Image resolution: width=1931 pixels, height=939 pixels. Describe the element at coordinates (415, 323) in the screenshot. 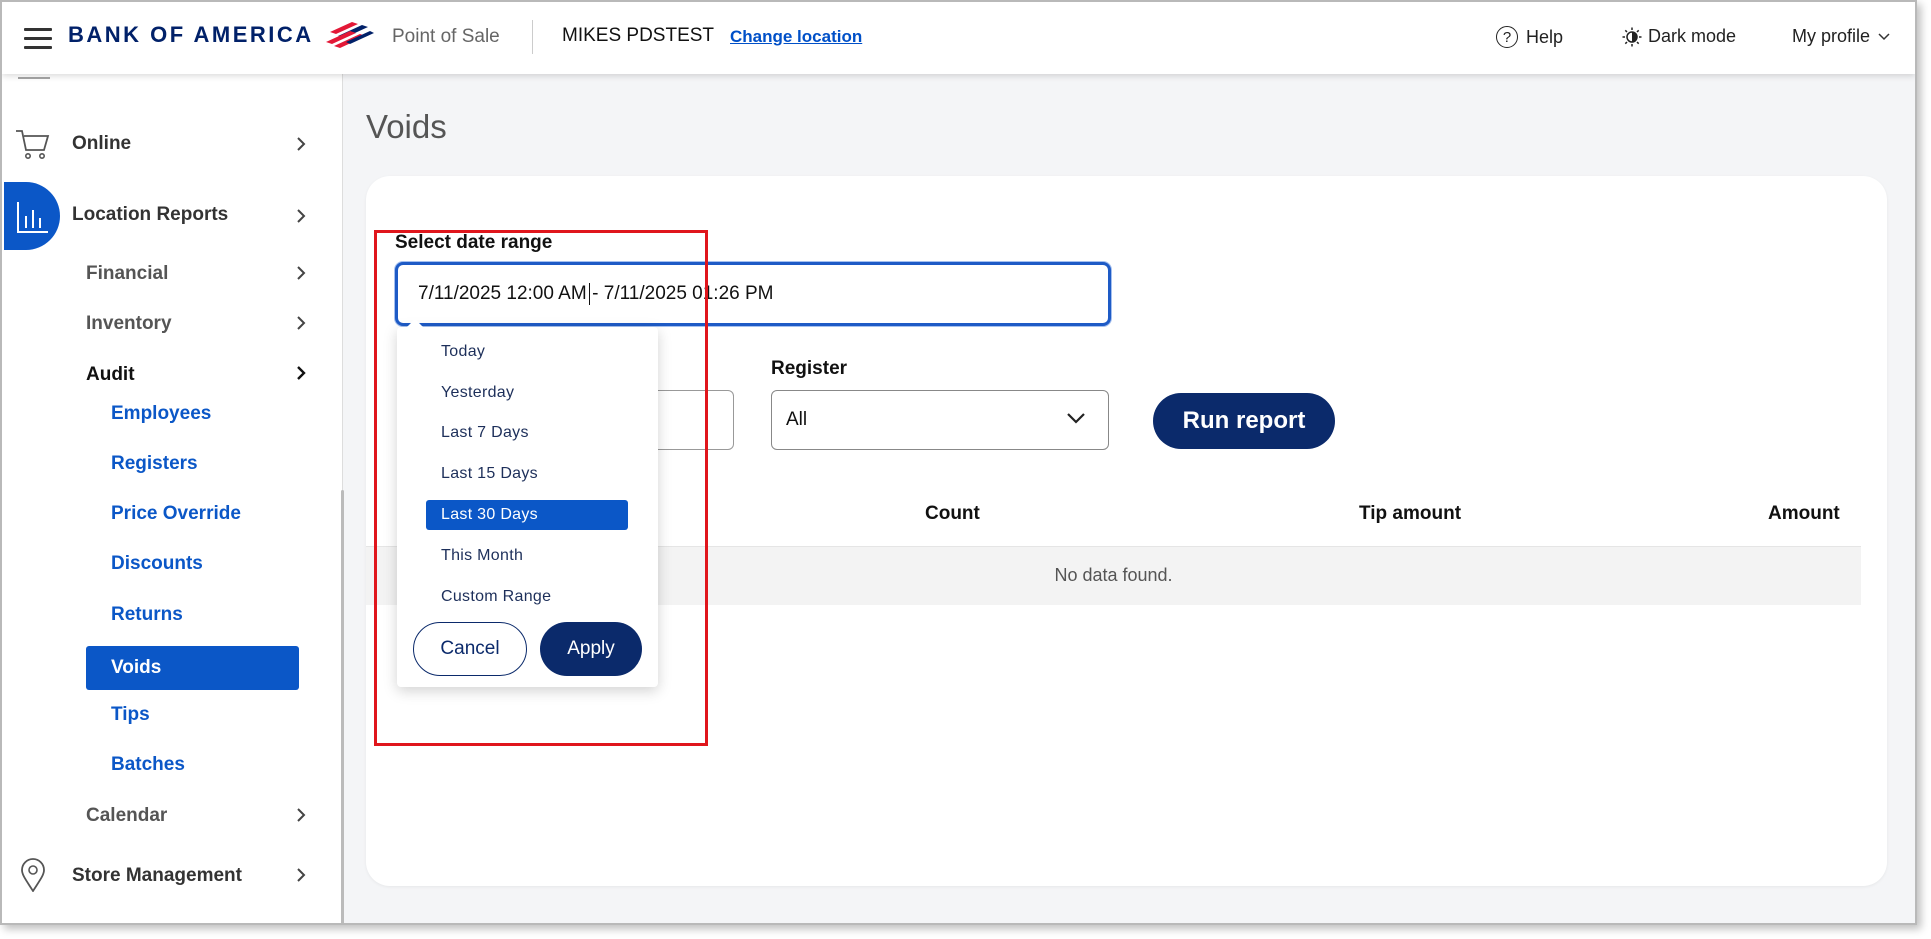

I see `dropdown-arrow` at that location.